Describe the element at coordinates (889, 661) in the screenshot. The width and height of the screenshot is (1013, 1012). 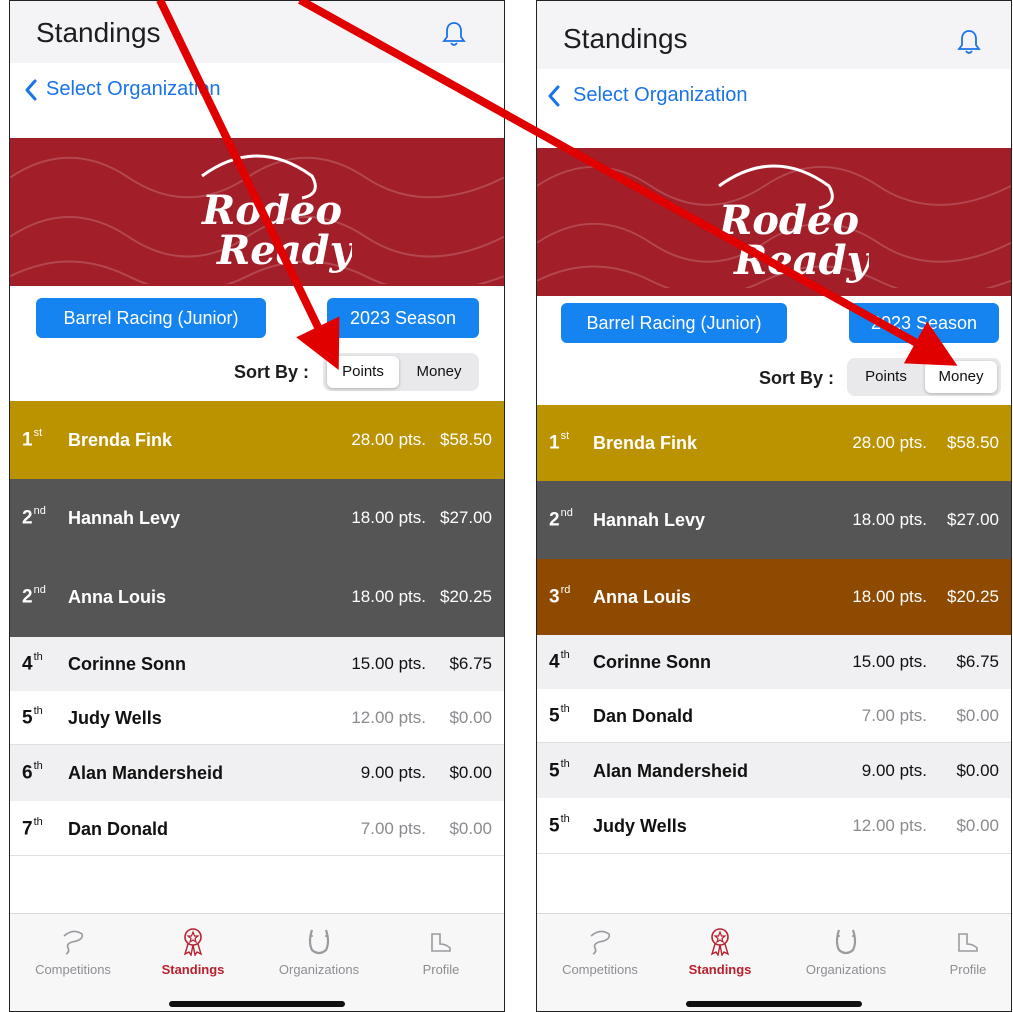
I see `points-value: 15.00 pts.` at that location.